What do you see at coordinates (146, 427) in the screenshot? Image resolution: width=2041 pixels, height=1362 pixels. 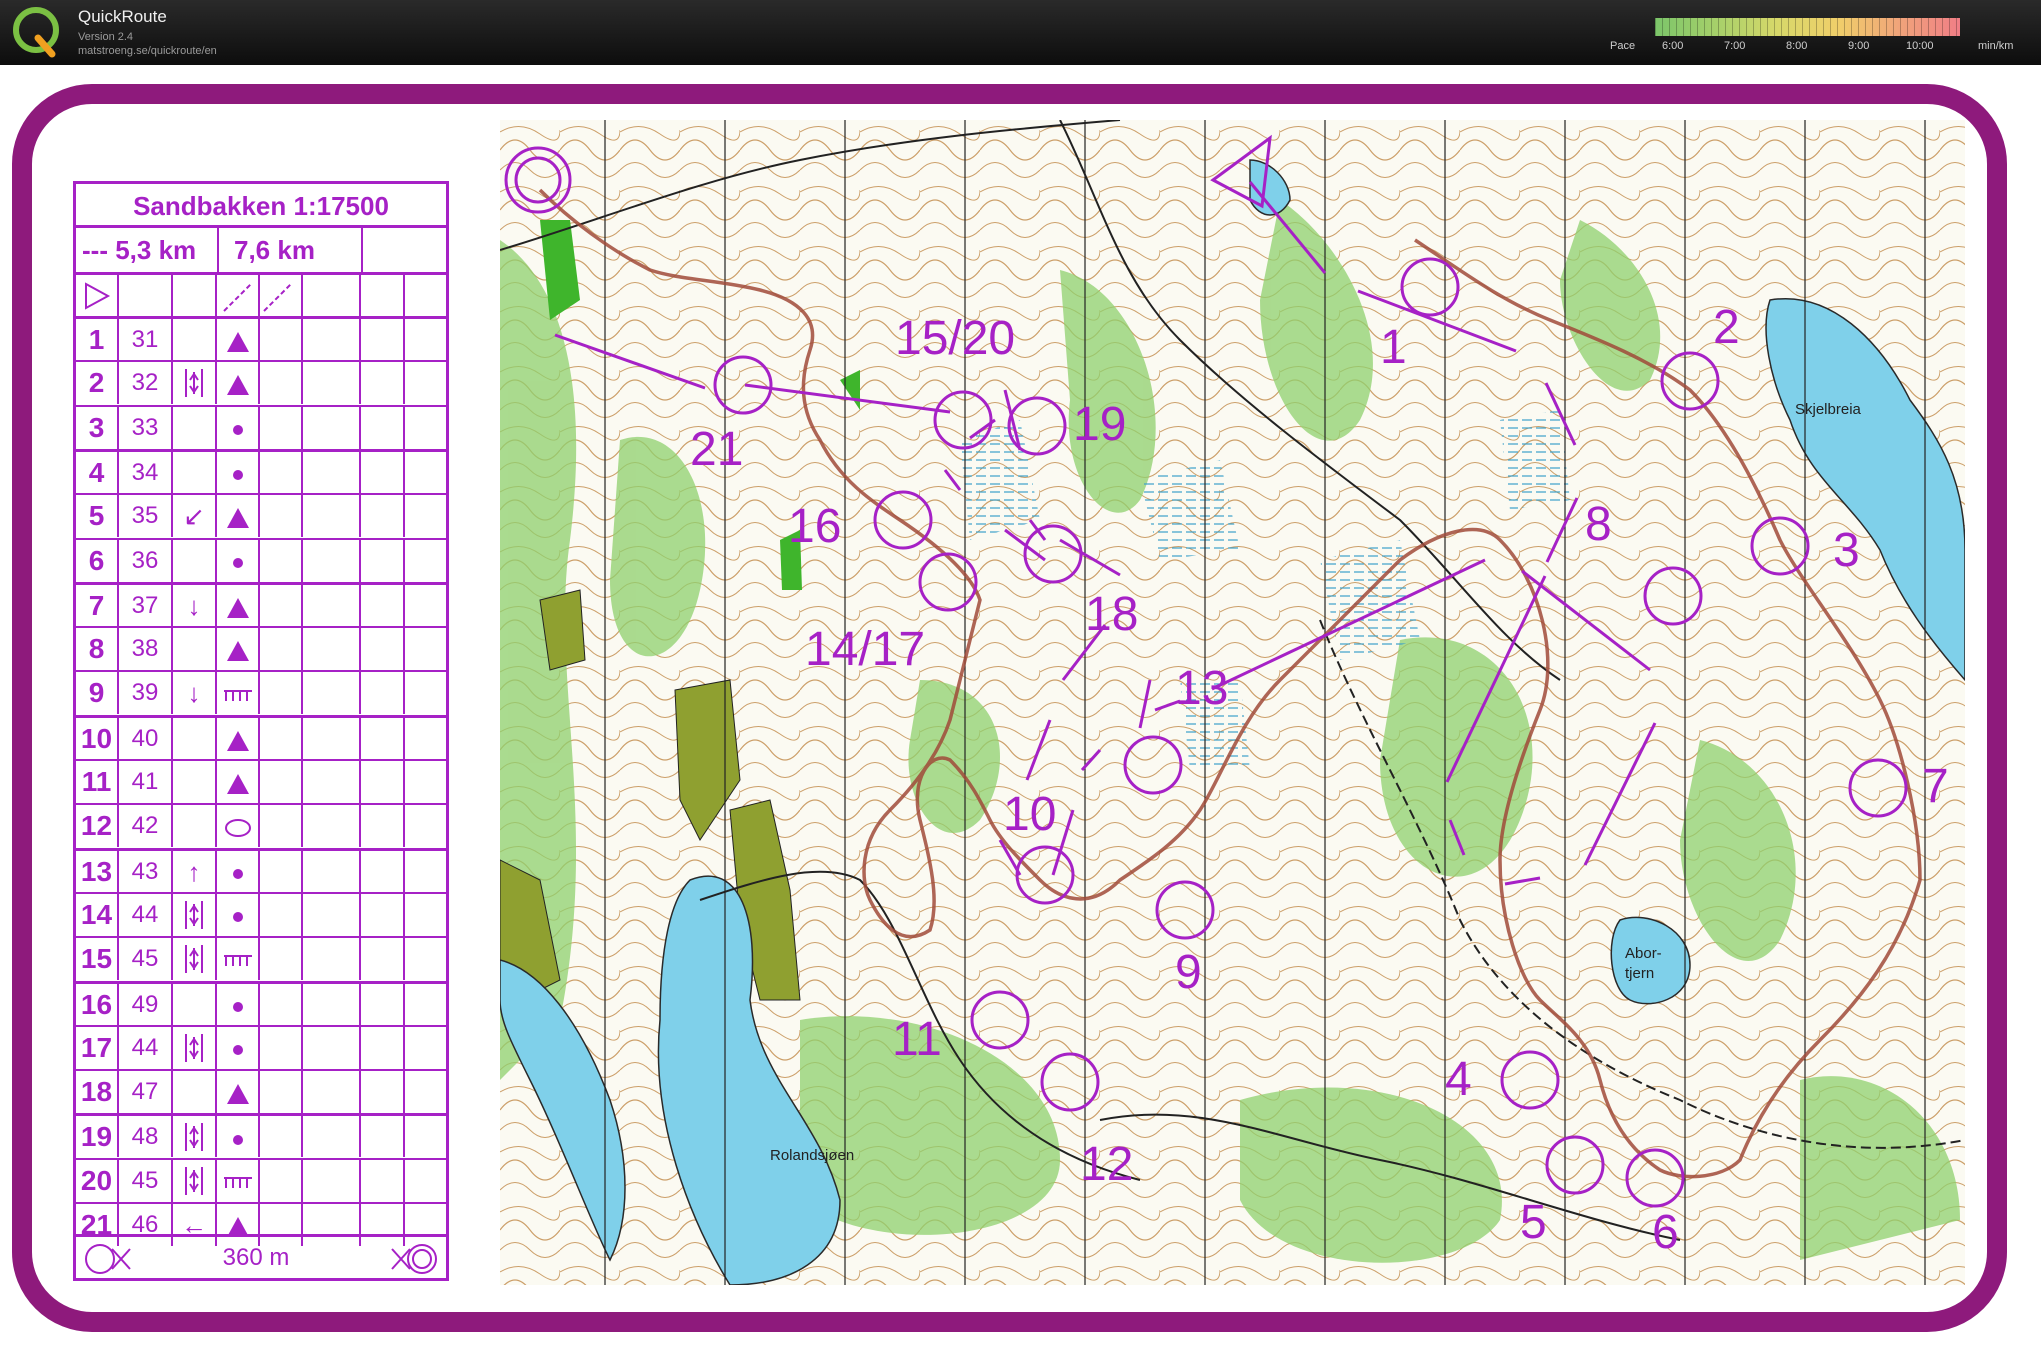 I see `control-code: 33` at bounding box center [146, 427].